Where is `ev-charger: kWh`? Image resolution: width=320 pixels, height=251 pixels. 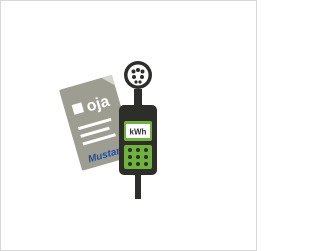 ev-charger: kWh is located at coordinates (138, 130).